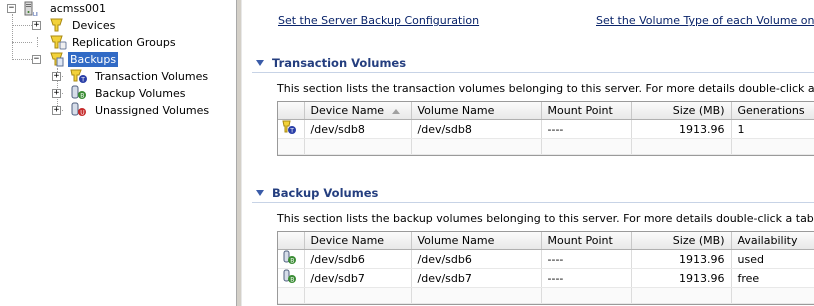  What do you see at coordinates (339, 63) in the screenshot?
I see `section-title: Transaction Volumes` at bounding box center [339, 63].